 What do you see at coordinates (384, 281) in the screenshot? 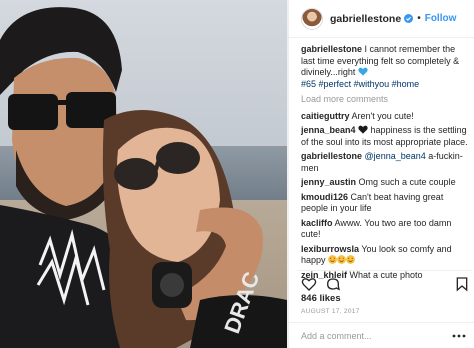
I see `post-actions-bar` at bounding box center [384, 281].